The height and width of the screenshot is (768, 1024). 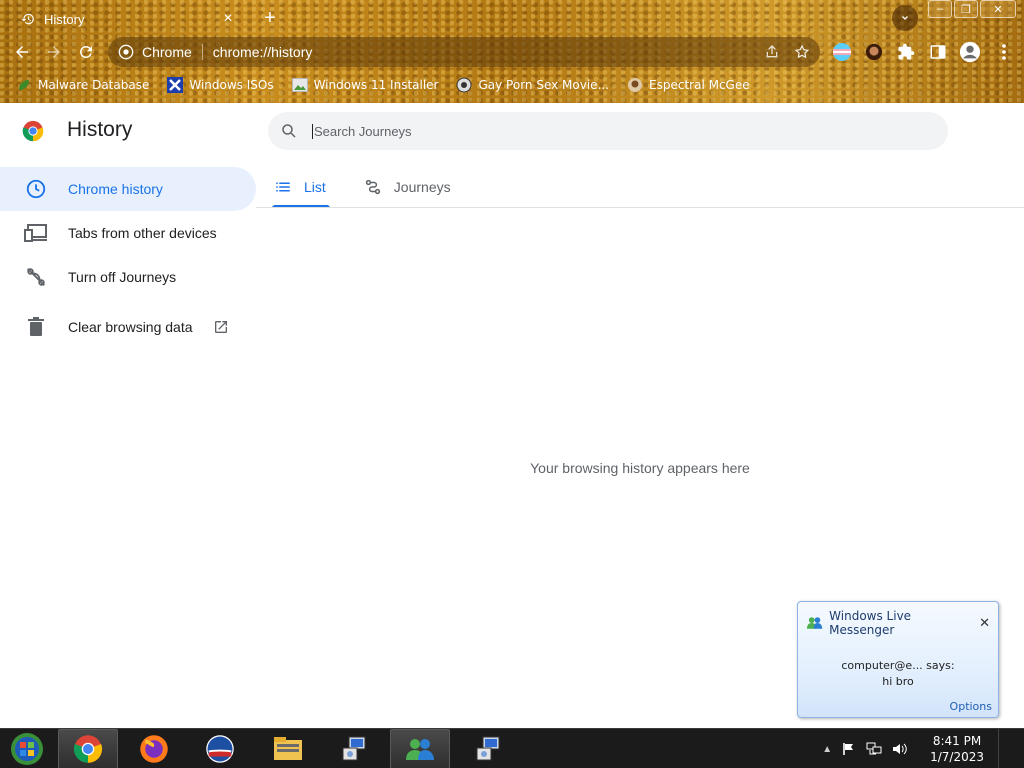 I want to click on new-tab-button: +, so click(x=270, y=18).